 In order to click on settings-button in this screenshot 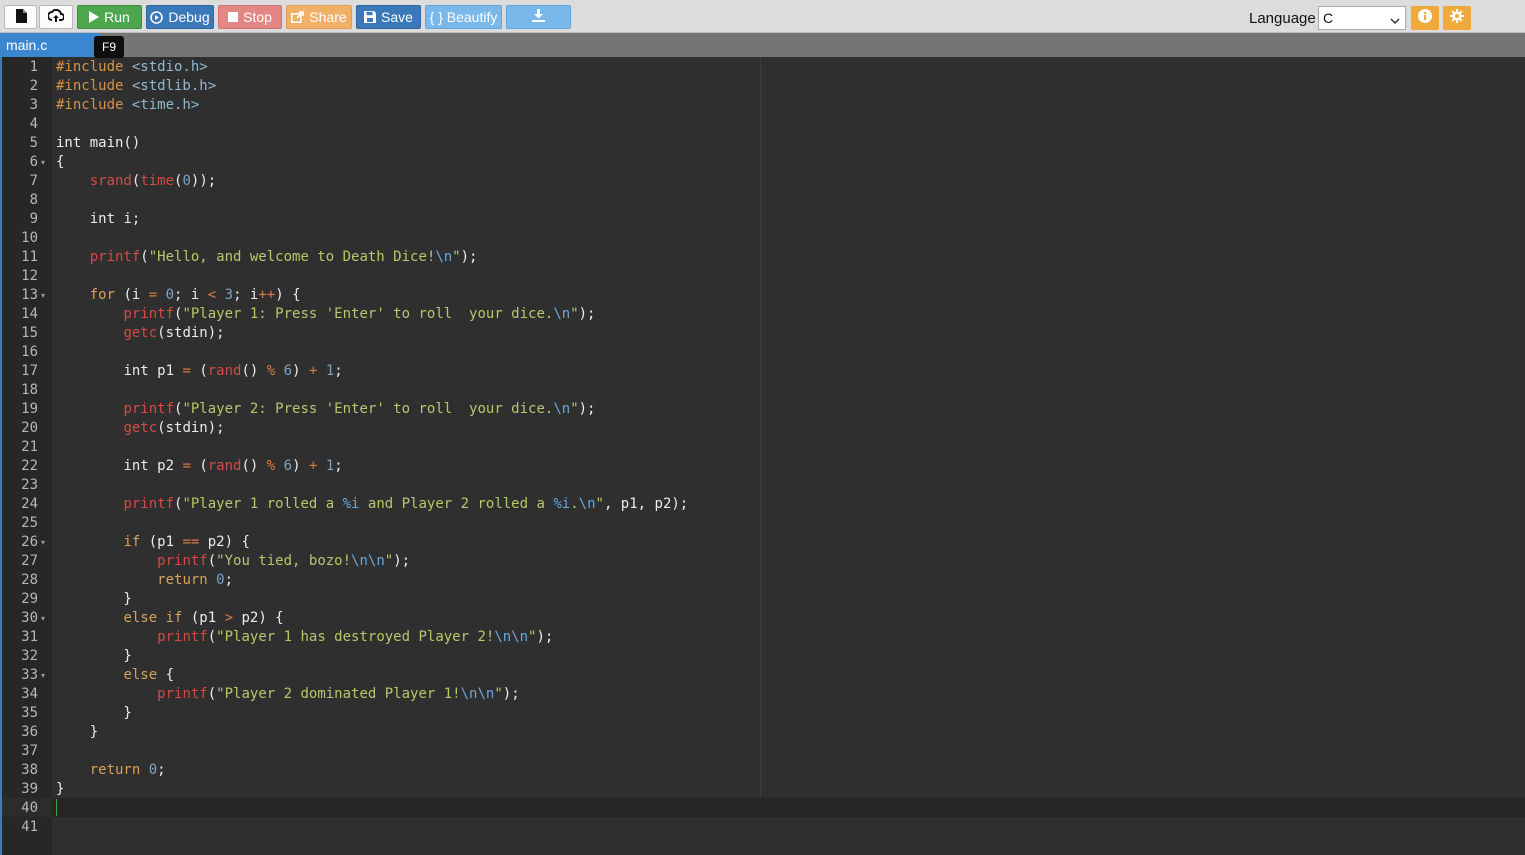, I will do `click(1457, 18)`.